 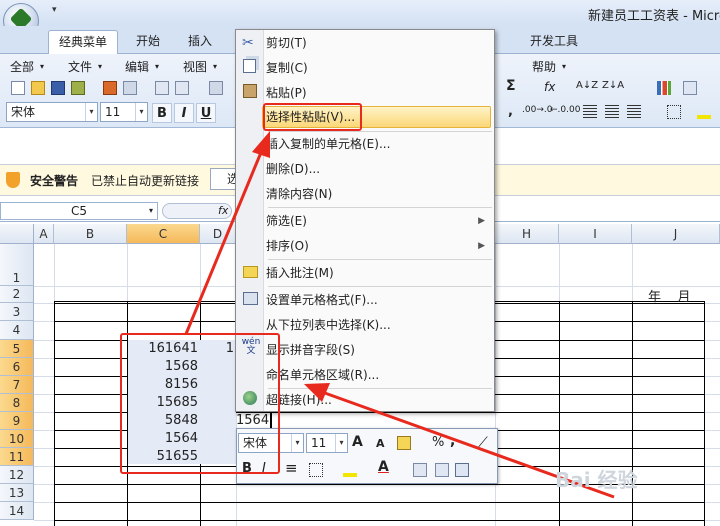 I want to click on arrow-to-menu-head, so click(x=261, y=144).